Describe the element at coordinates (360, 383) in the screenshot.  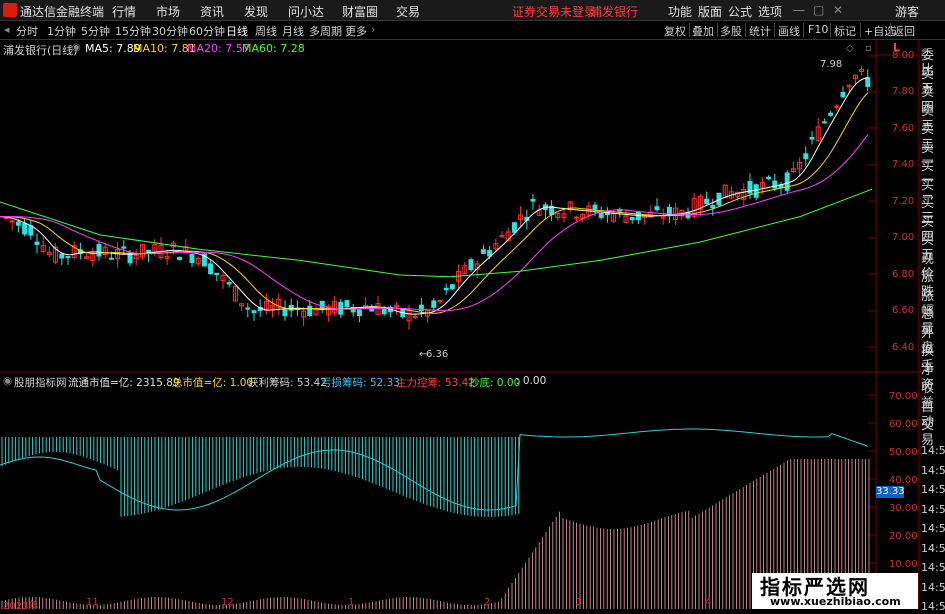
I see `indicator-loss-chips: 亏损筹码: 52.33` at that location.